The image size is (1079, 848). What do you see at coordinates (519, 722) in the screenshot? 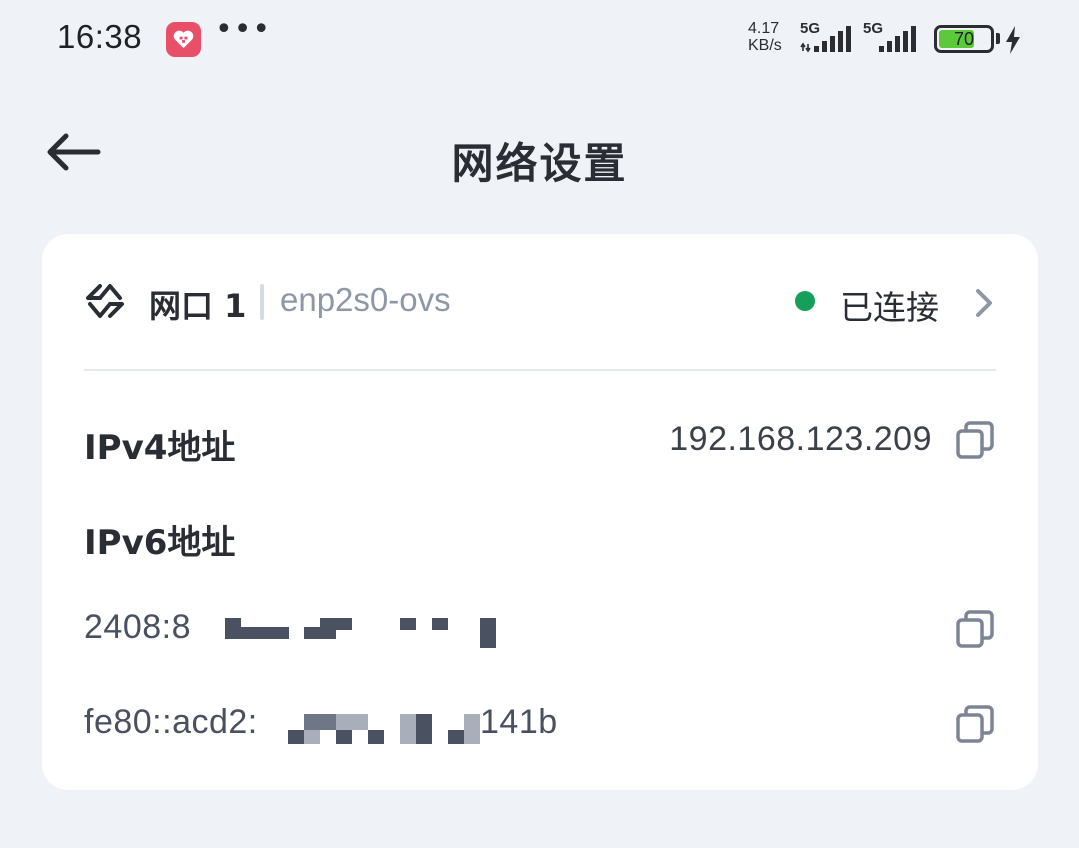
I see `ipv6-address-2-suffix: 141b` at bounding box center [519, 722].